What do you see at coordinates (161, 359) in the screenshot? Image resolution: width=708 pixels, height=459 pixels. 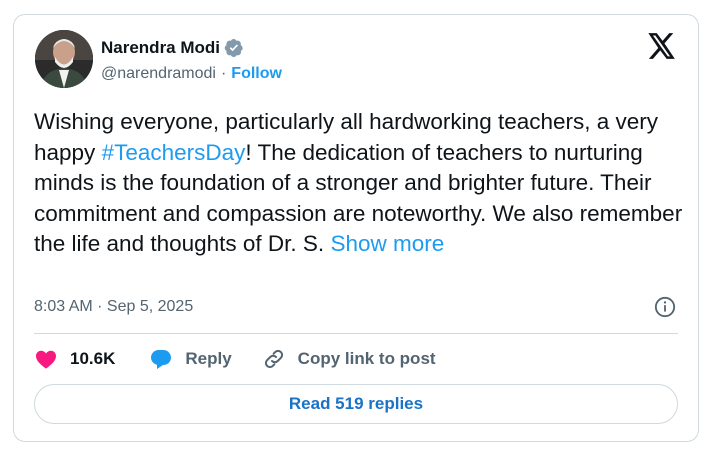 I see `reply-bubble-icon` at bounding box center [161, 359].